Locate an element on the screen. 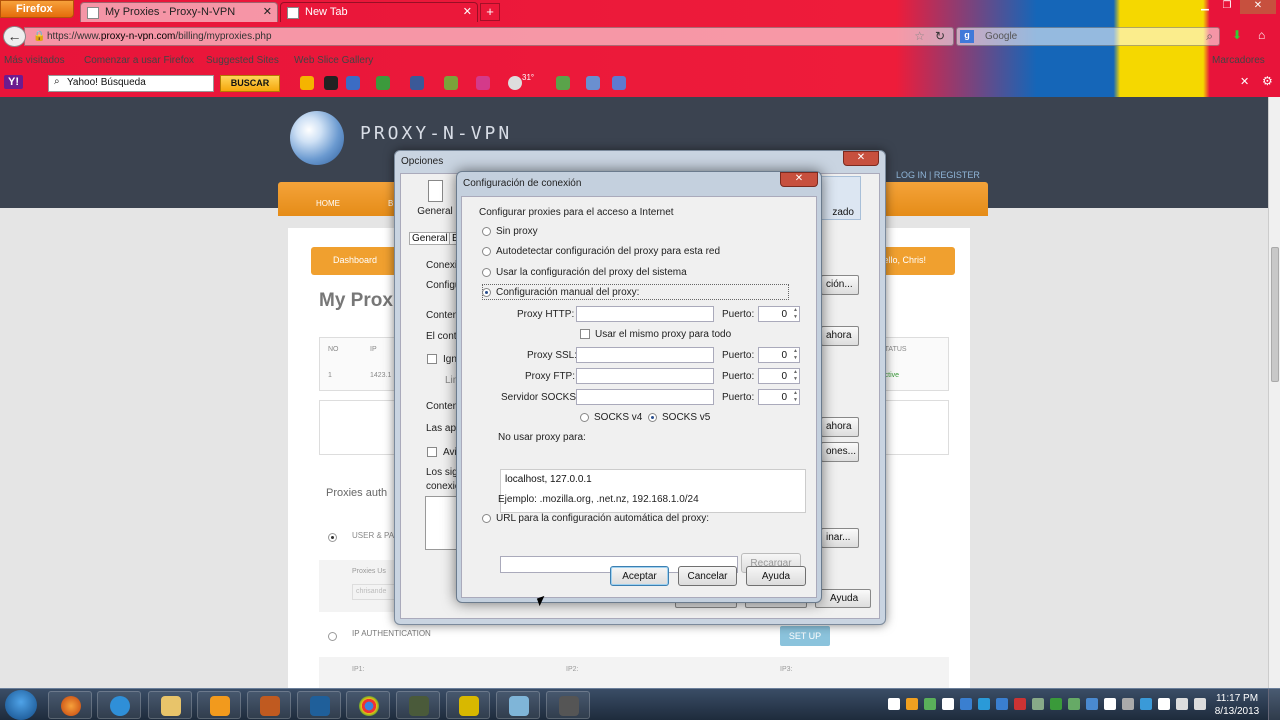 The image size is (1280, 720). firefox-taskbar-icon is located at coordinates (70, 705).